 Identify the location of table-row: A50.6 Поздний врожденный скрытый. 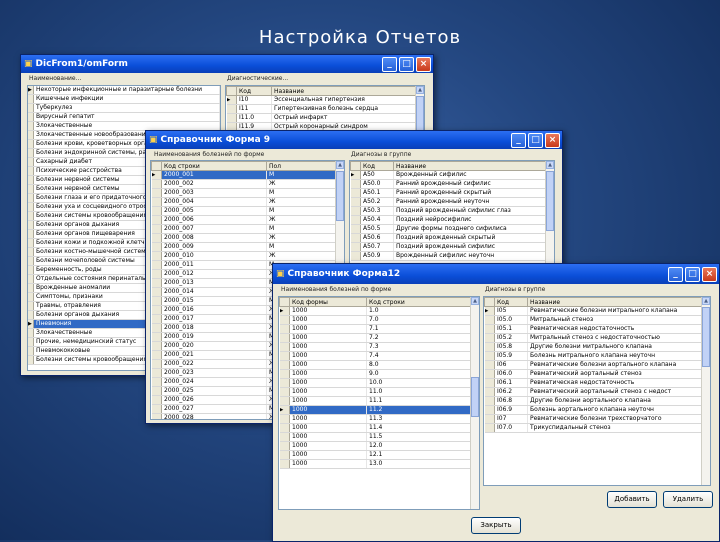
(452, 238).